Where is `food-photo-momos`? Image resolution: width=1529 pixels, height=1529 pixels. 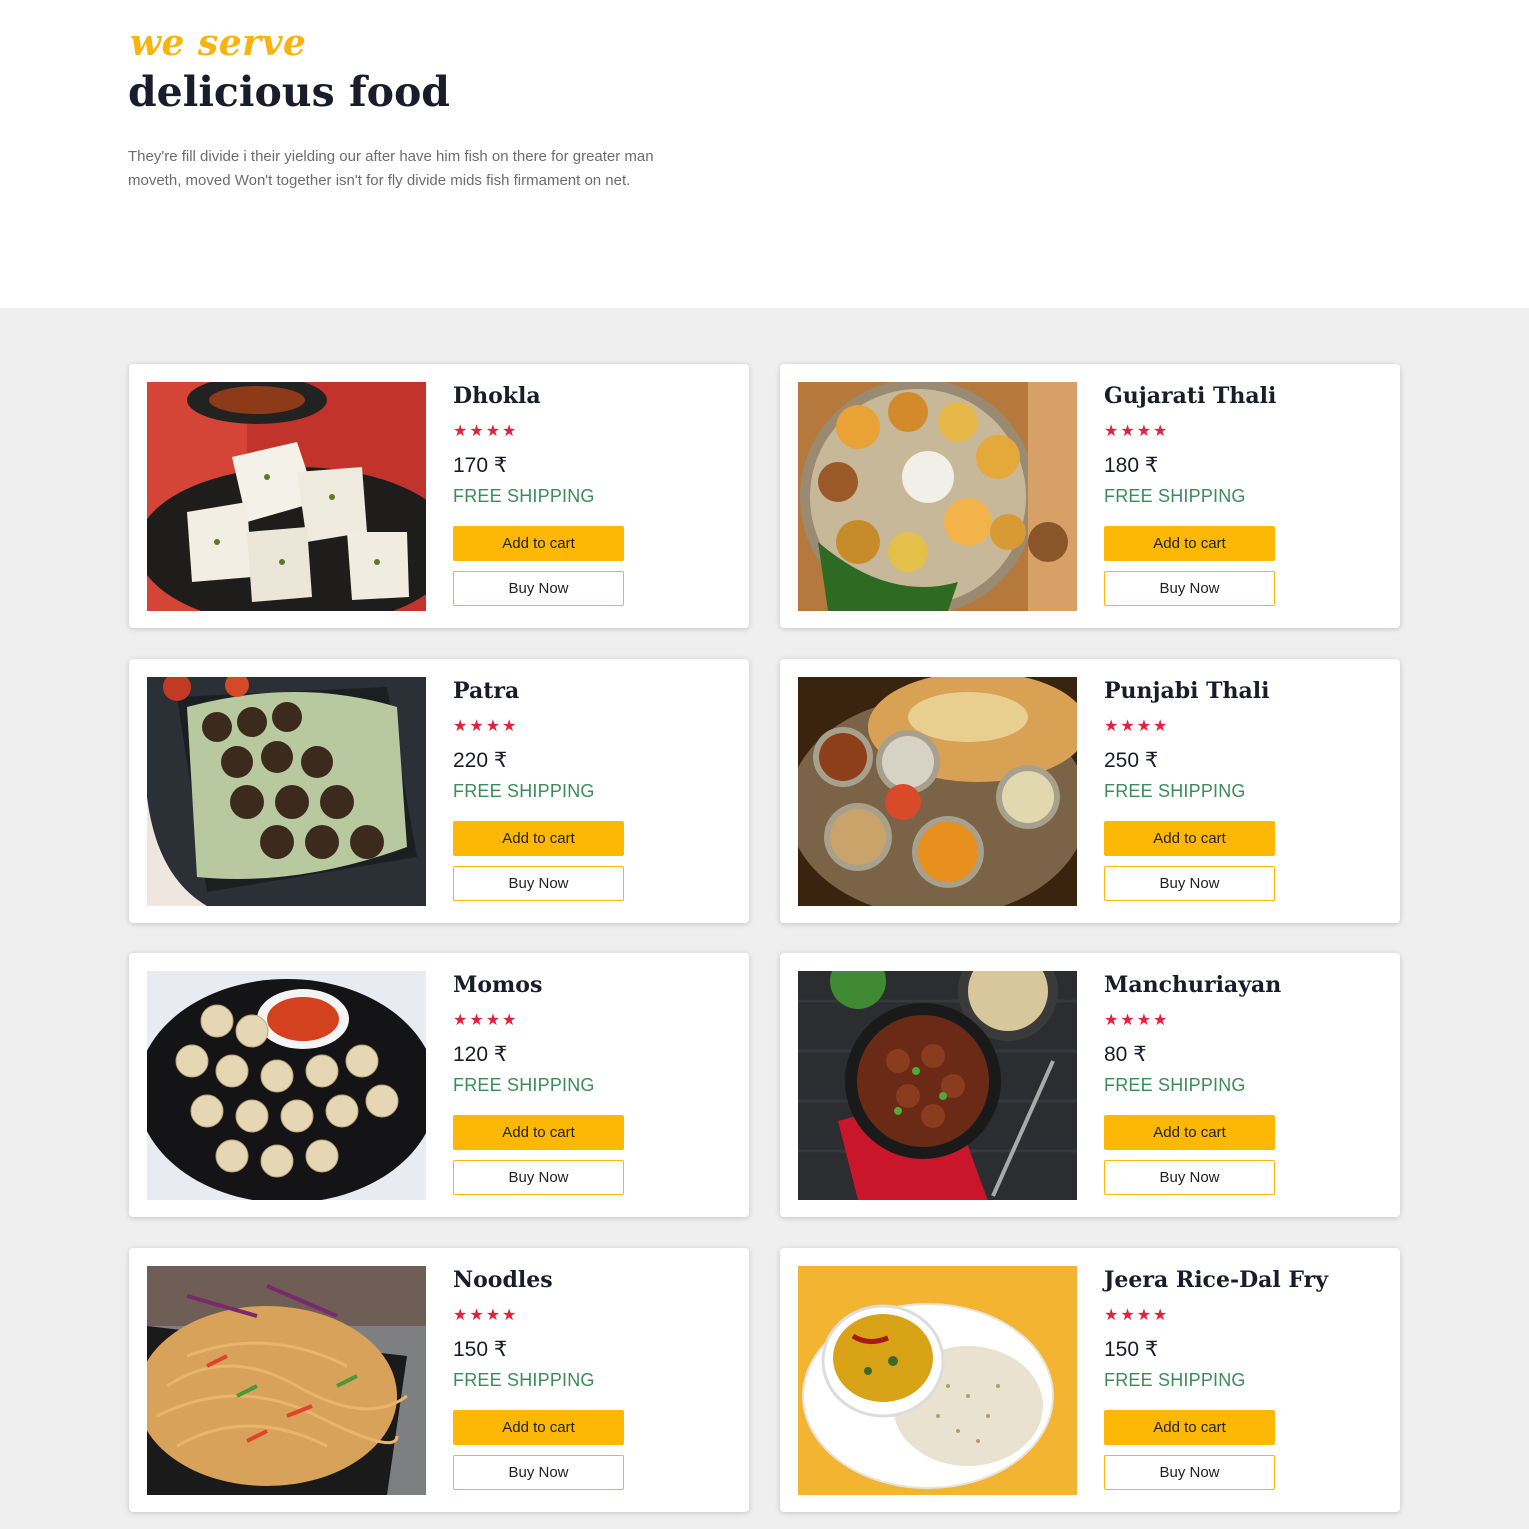 food-photo-momos is located at coordinates (286, 1085).